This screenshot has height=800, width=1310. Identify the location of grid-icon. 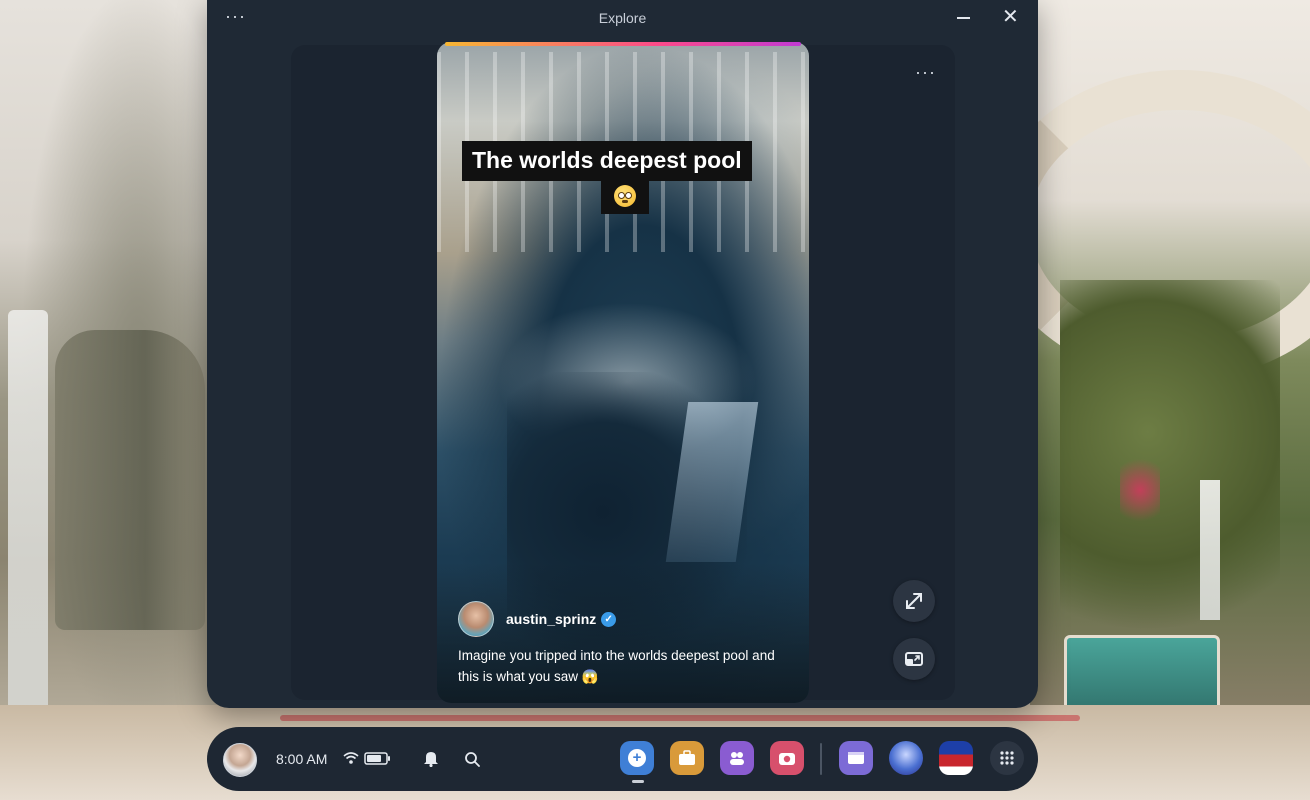
(1007, 758).